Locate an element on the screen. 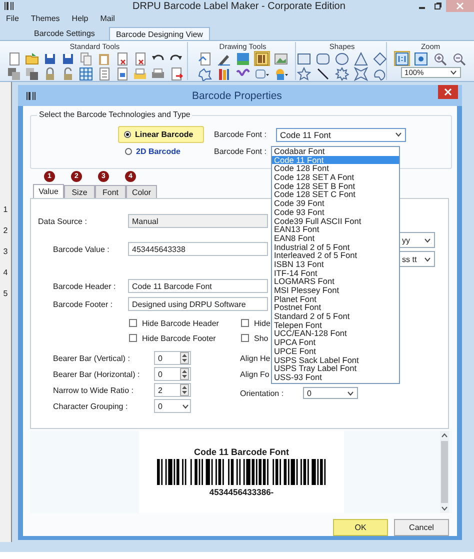 The width and height of the screenshot is (474, 559). field-label: Bearer Bar (Horizontal) : is located at coordinates (96, 374).